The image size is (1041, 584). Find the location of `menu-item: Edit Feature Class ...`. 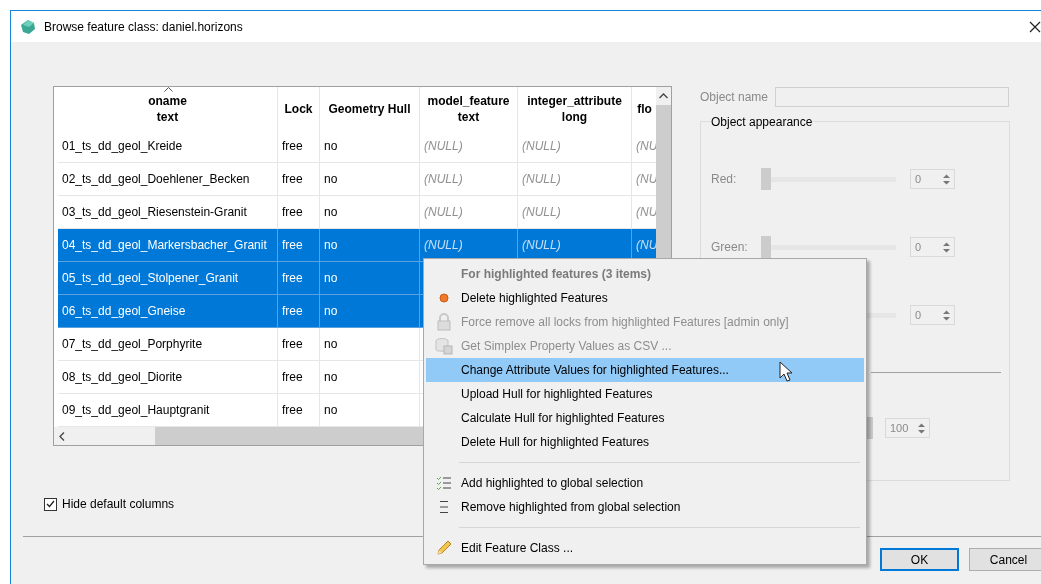

menu-item: Edit Feature Class ... is located at coordinates (645, 548).